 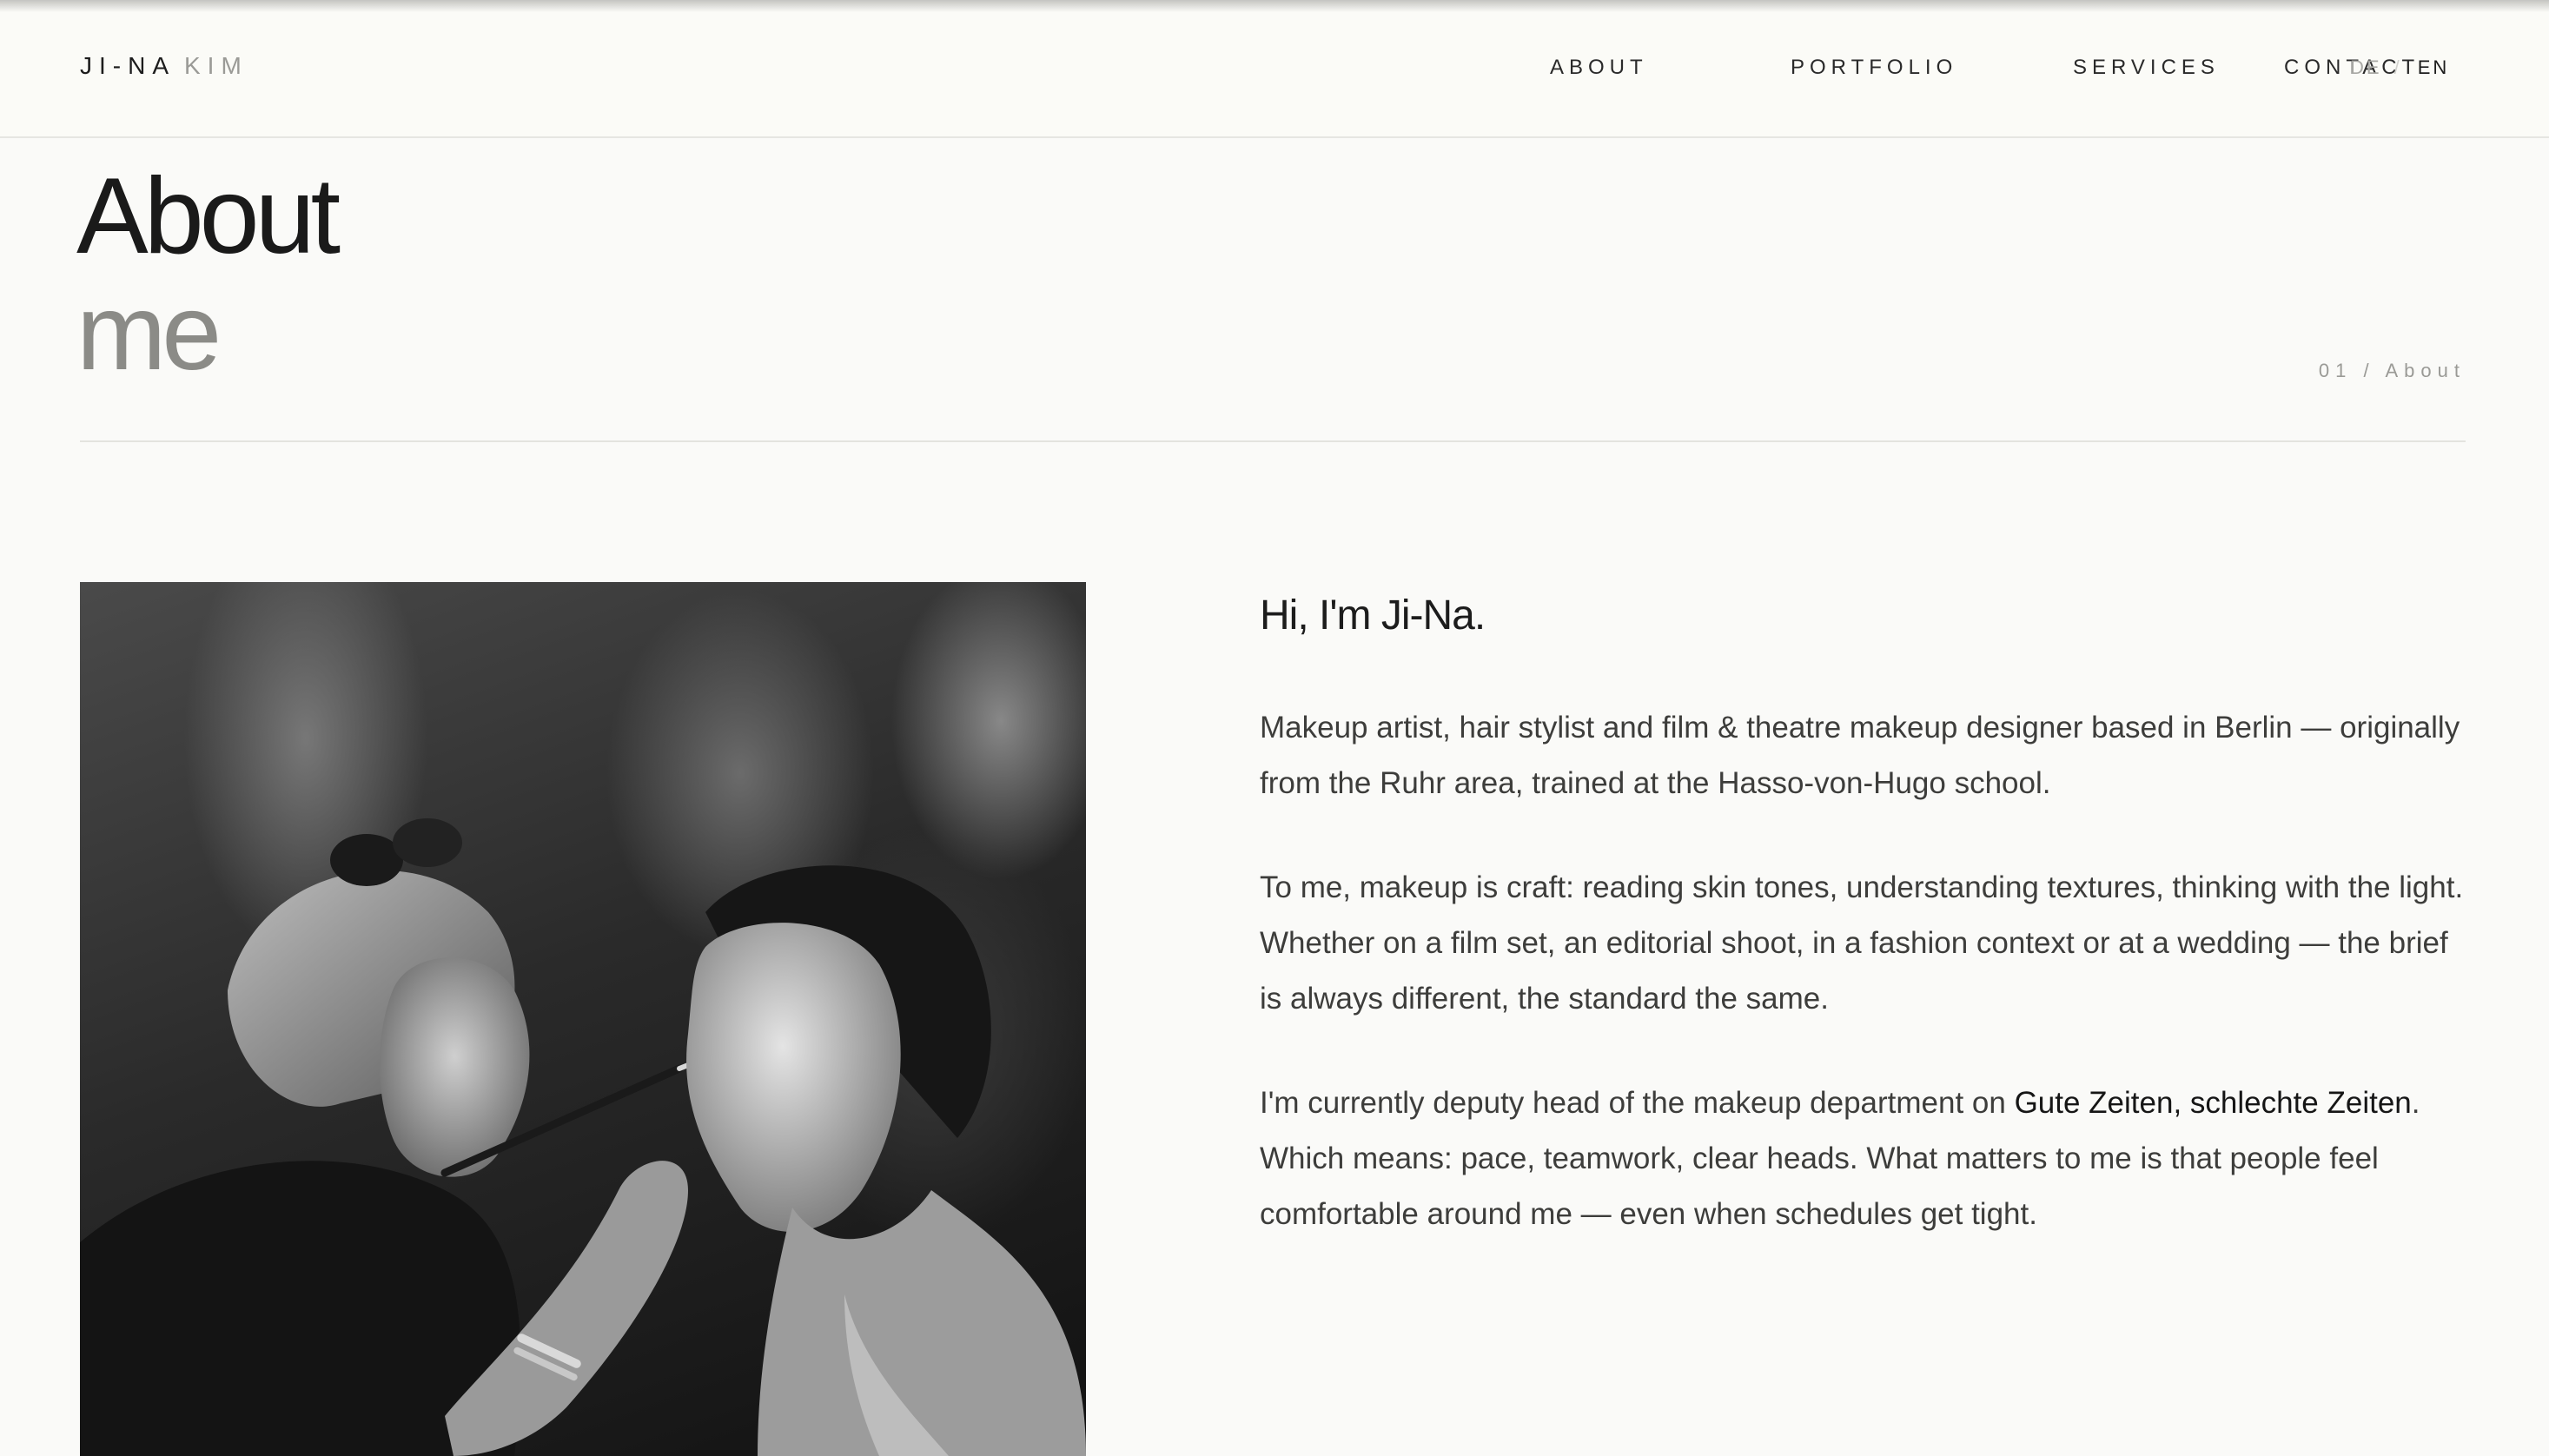 What do you see at coordinates (216, 65) in the screenshot?
I see `logo-last-name: KIM` at bounding box center [216, 65].